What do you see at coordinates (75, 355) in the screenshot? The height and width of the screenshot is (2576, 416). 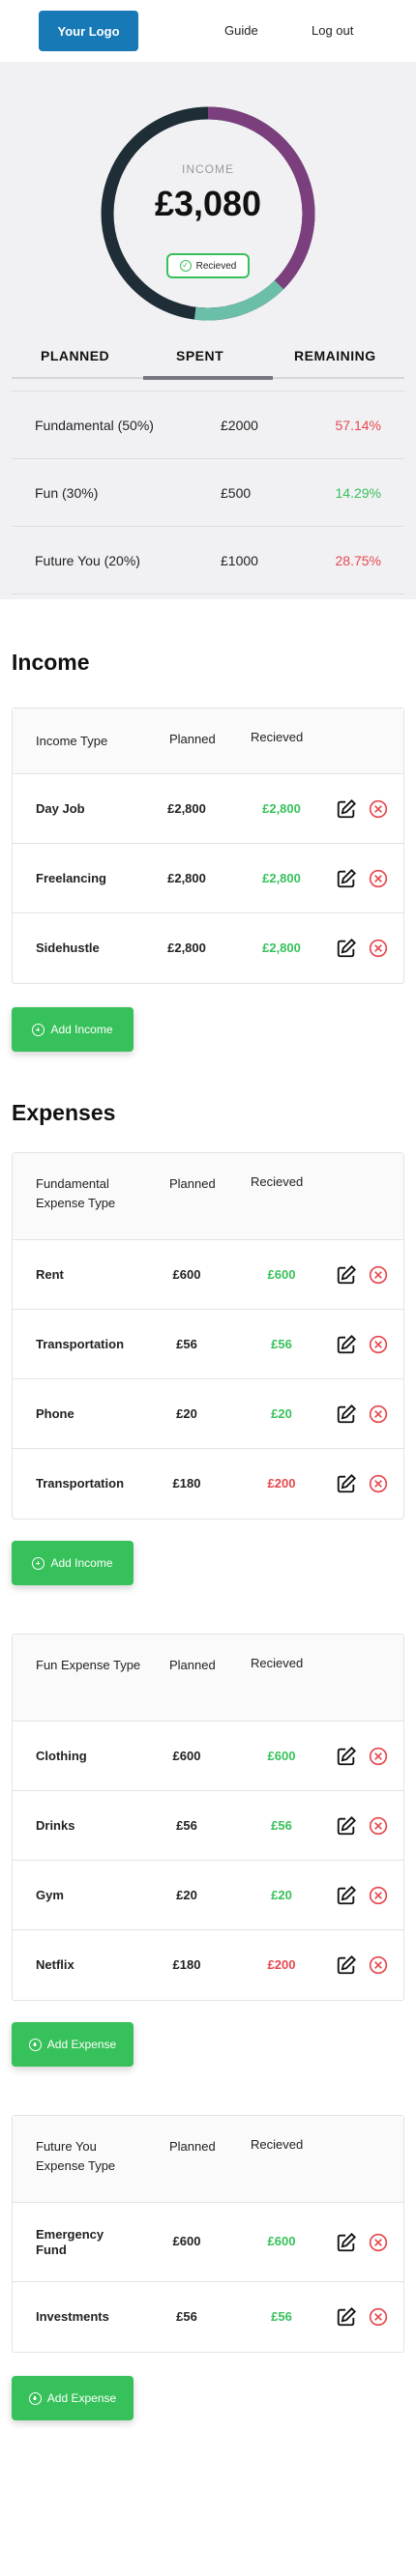 I see `tab-planned: PLANNED` at bounding box center [75, 355].